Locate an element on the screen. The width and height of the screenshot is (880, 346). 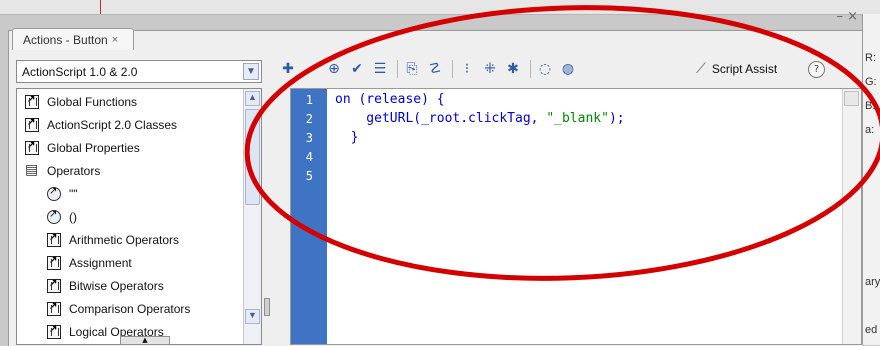
splitter-handle is located at coordinates (267, 307).